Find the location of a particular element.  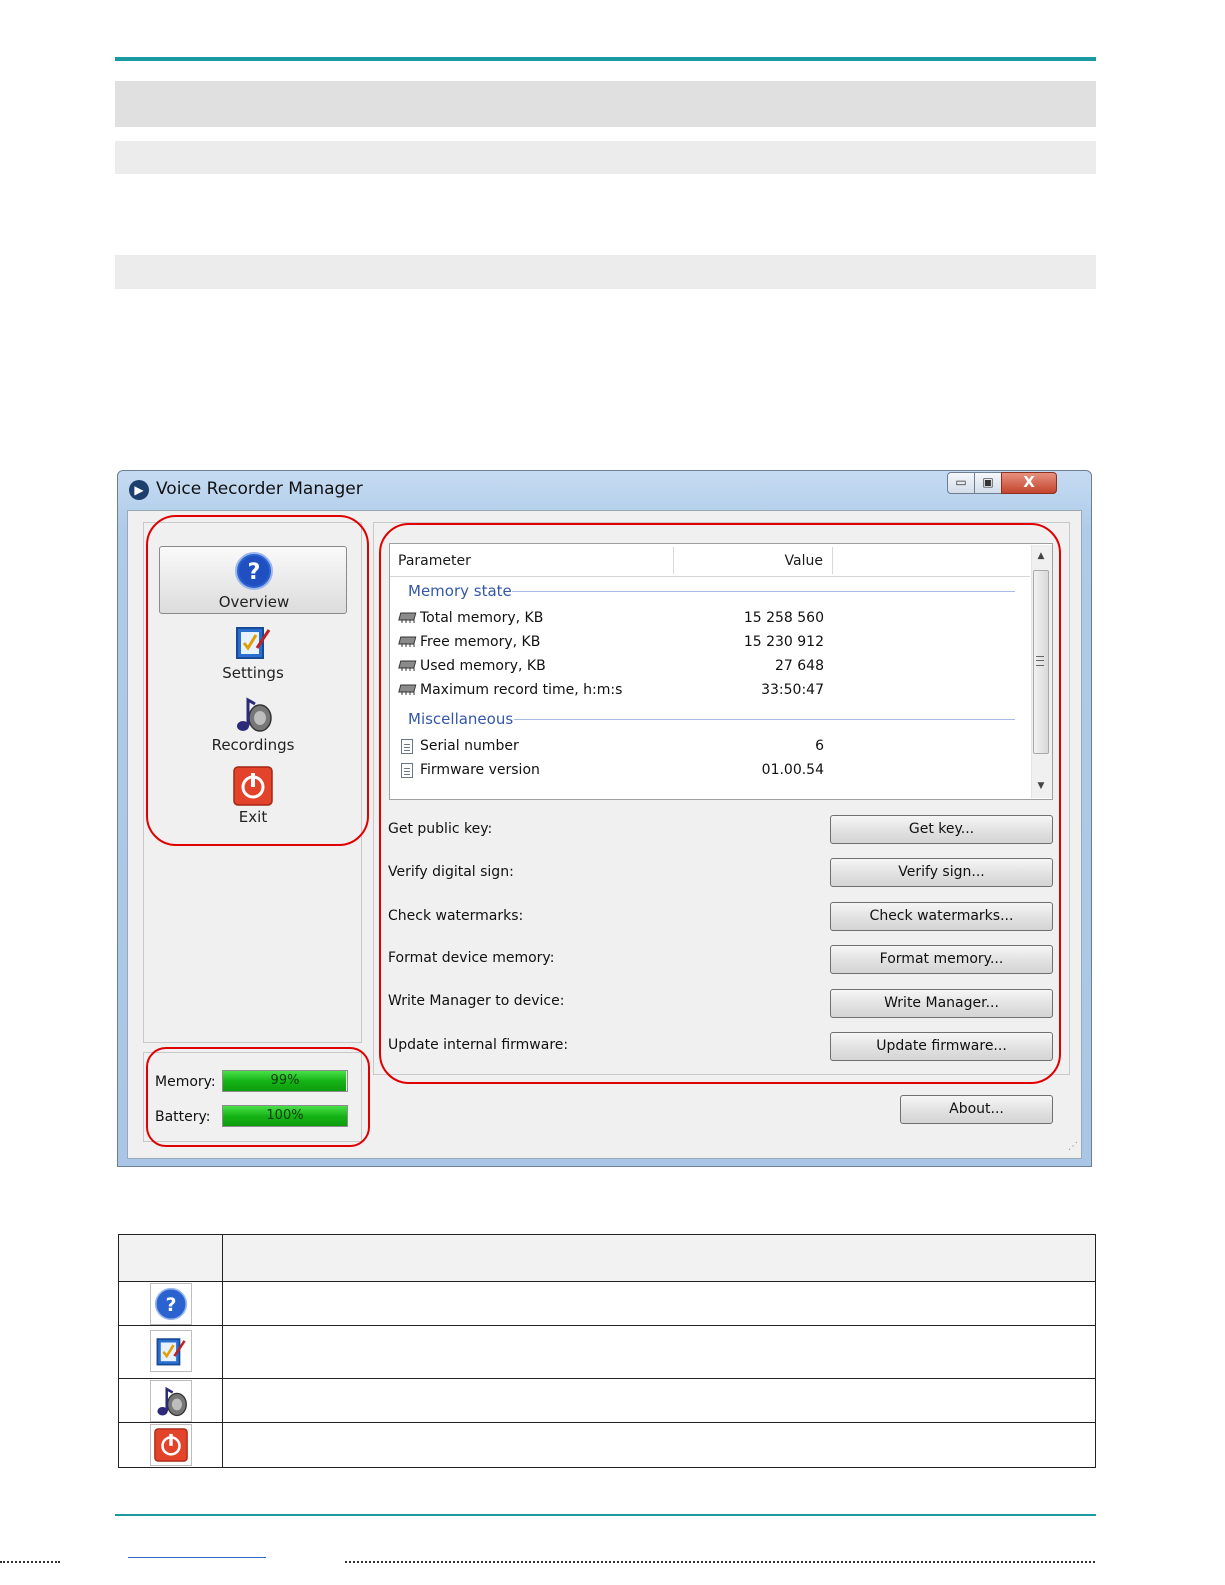

table-row: ? is located at coordinates (171, 1304).